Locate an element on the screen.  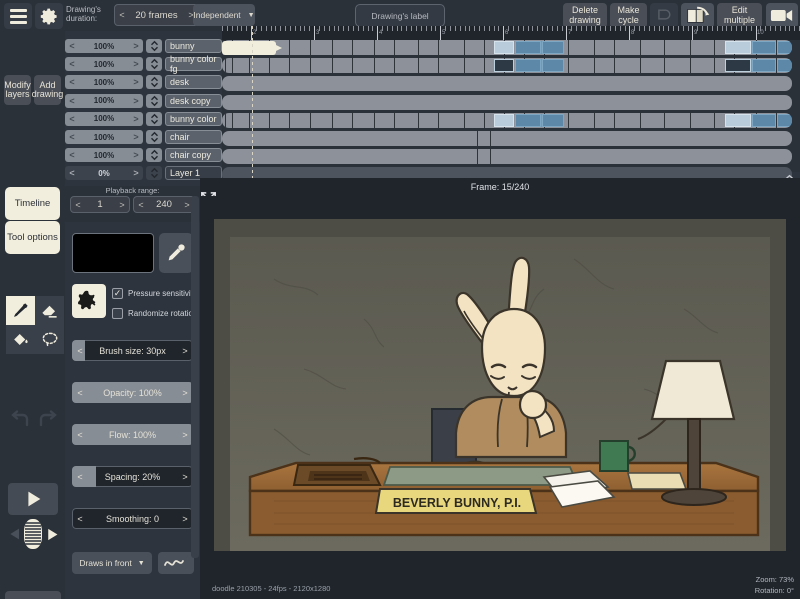
onion-skin-icon is located at coordinates (664, 15).